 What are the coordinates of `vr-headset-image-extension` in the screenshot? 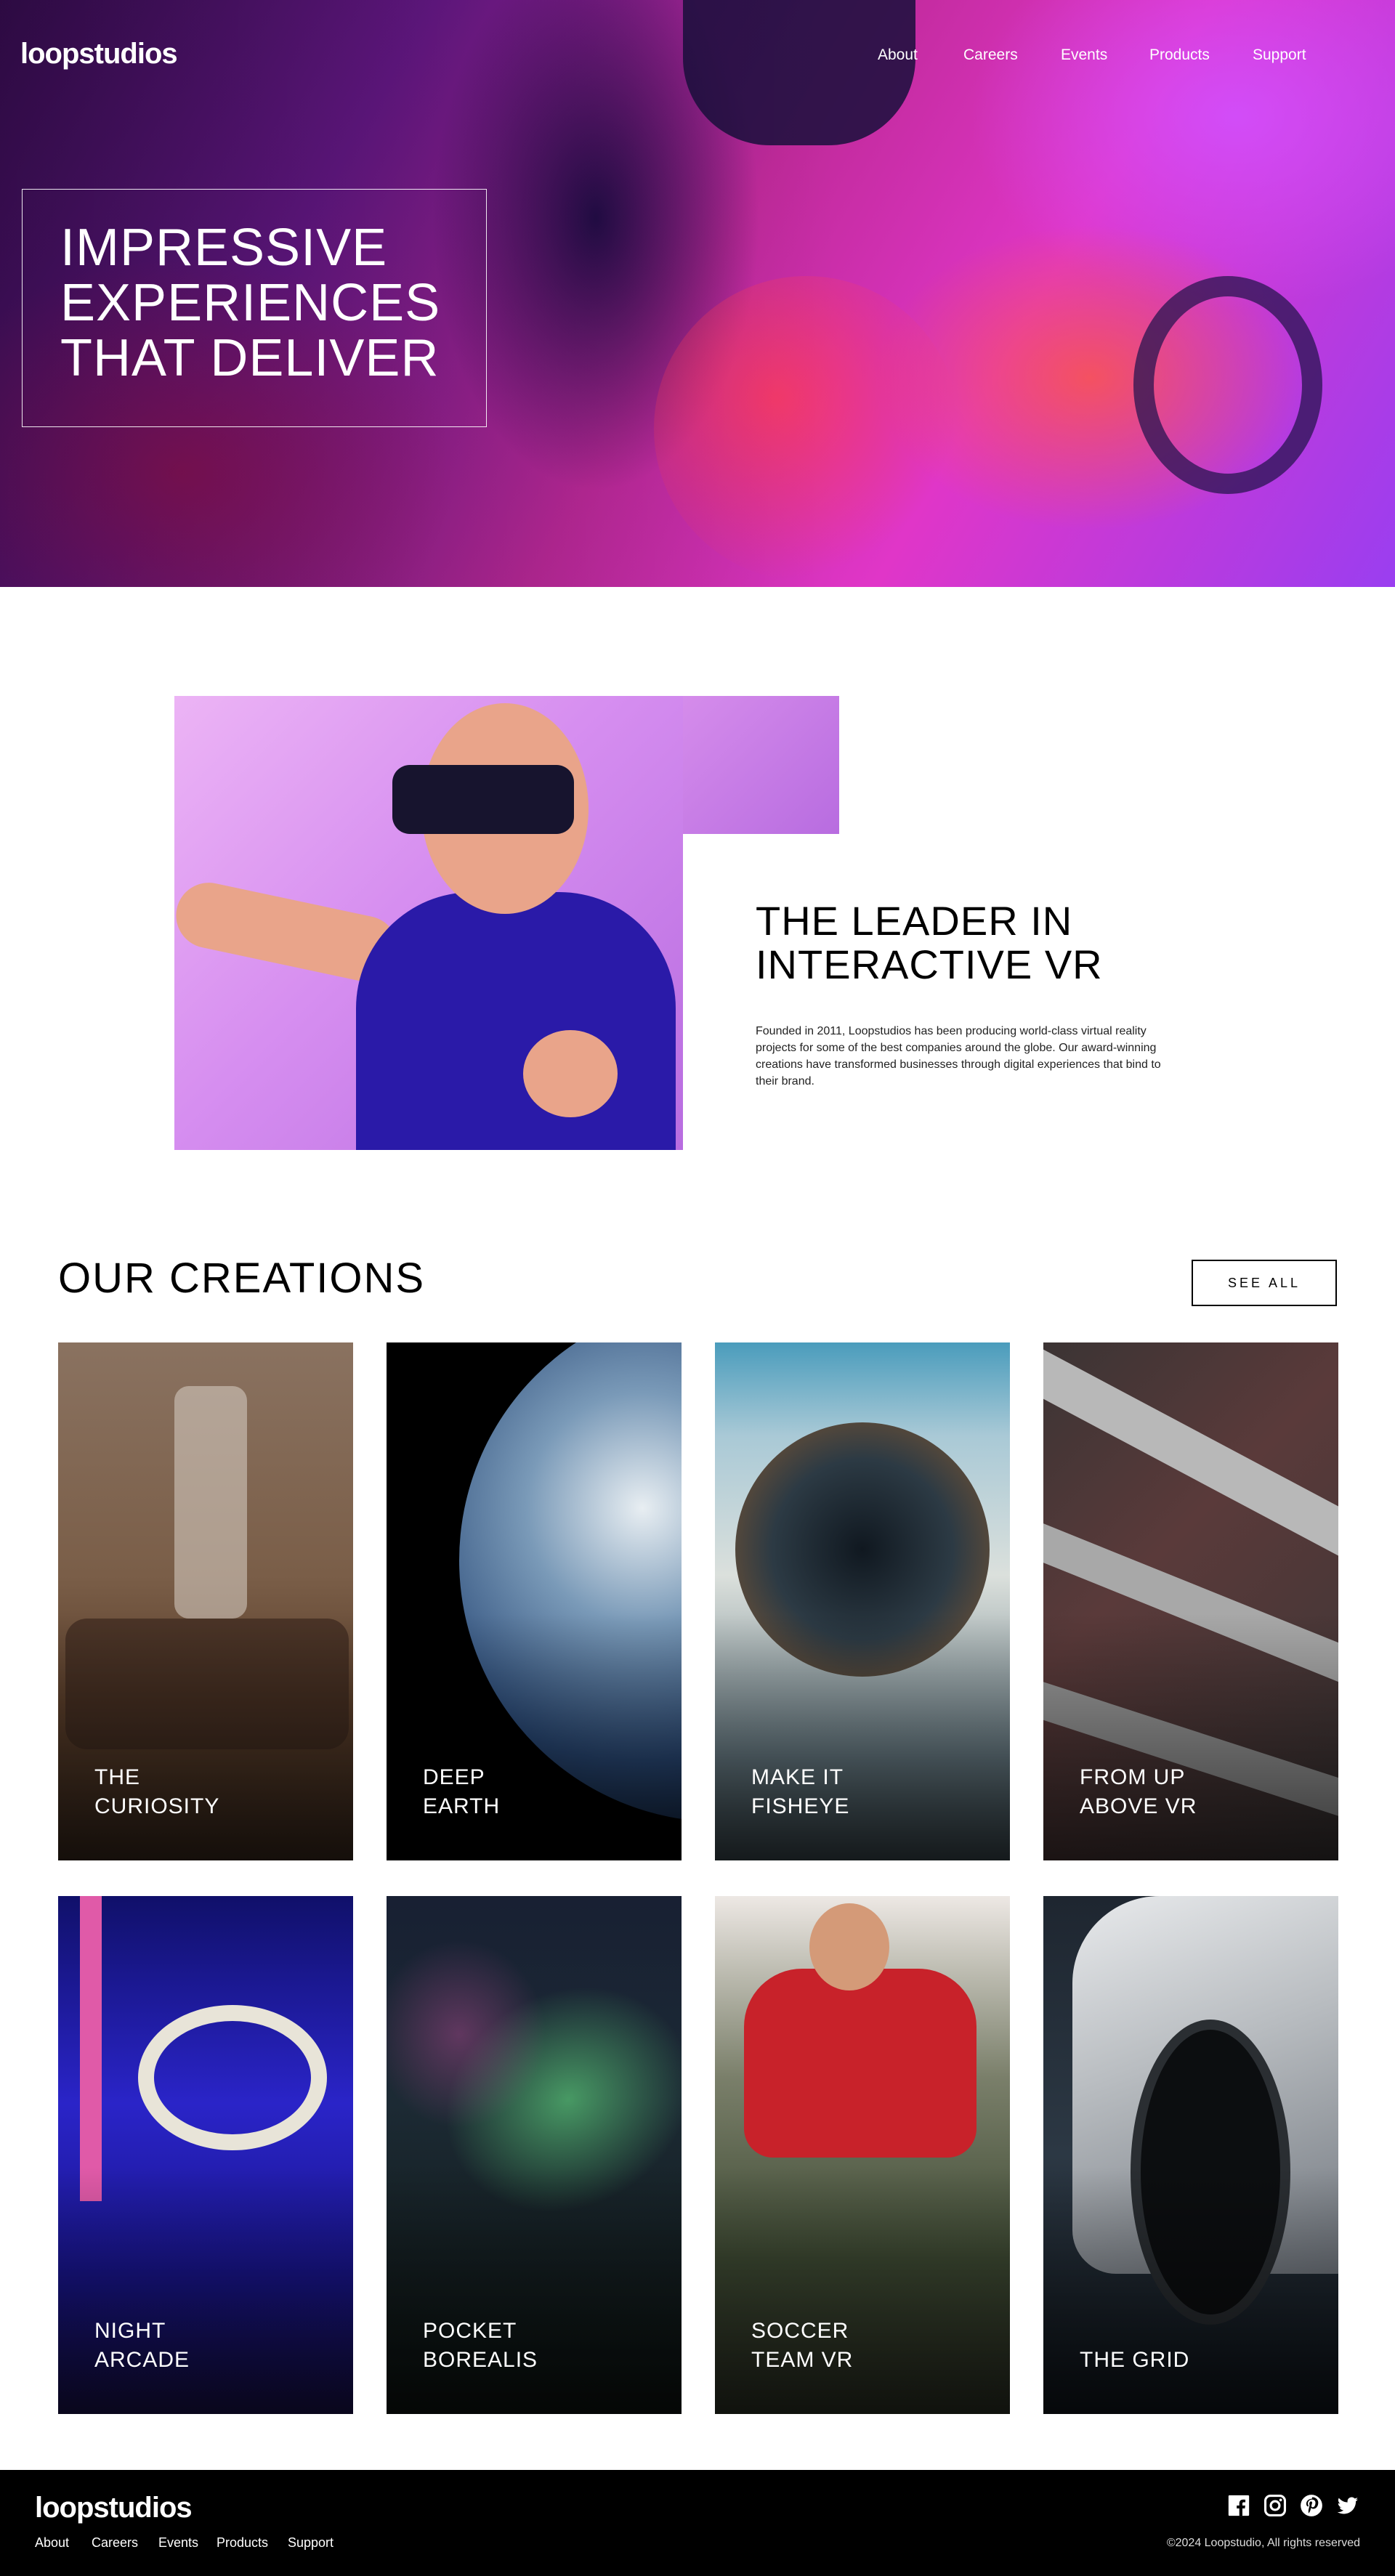 It's located at (761, 765).